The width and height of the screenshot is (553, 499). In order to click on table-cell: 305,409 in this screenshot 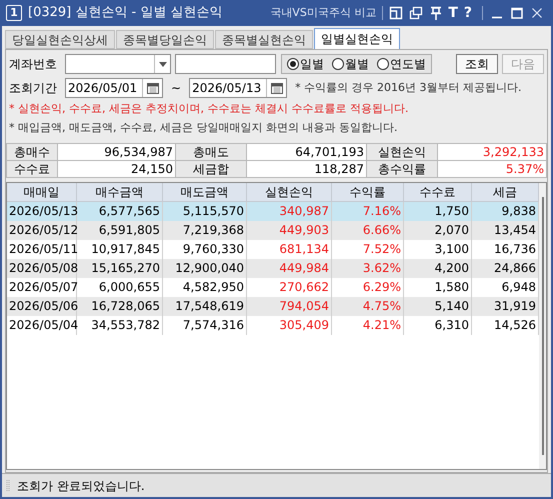, I will do `click(289, 325)`.